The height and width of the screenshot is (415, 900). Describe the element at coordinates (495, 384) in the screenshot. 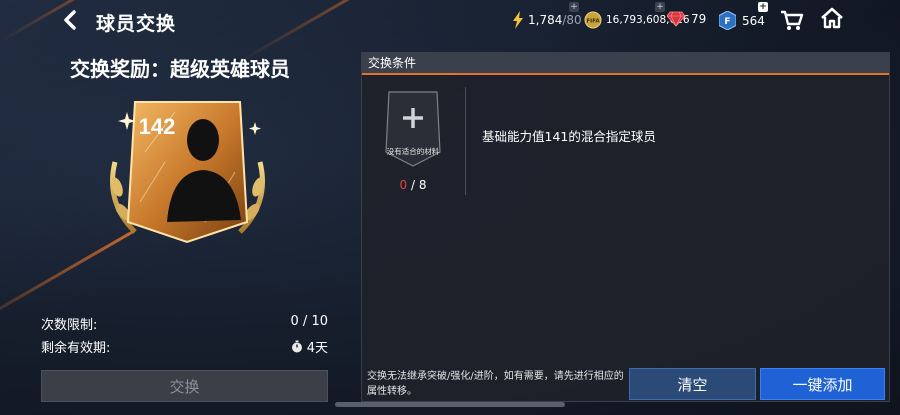

I see `inheritance-note: 交换无法继承突破/强化/进阶，如有需要，请先进行相应的属性转移。` at that location.